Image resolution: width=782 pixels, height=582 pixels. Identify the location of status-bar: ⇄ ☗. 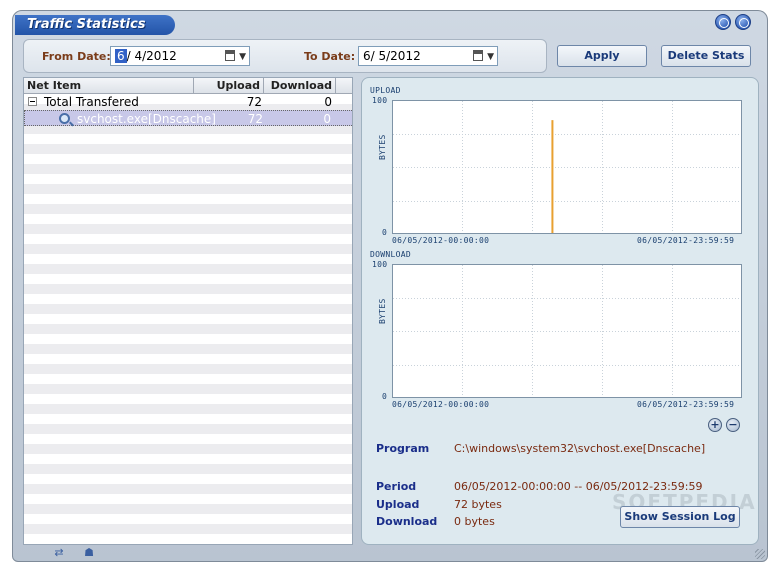
(188, 553).